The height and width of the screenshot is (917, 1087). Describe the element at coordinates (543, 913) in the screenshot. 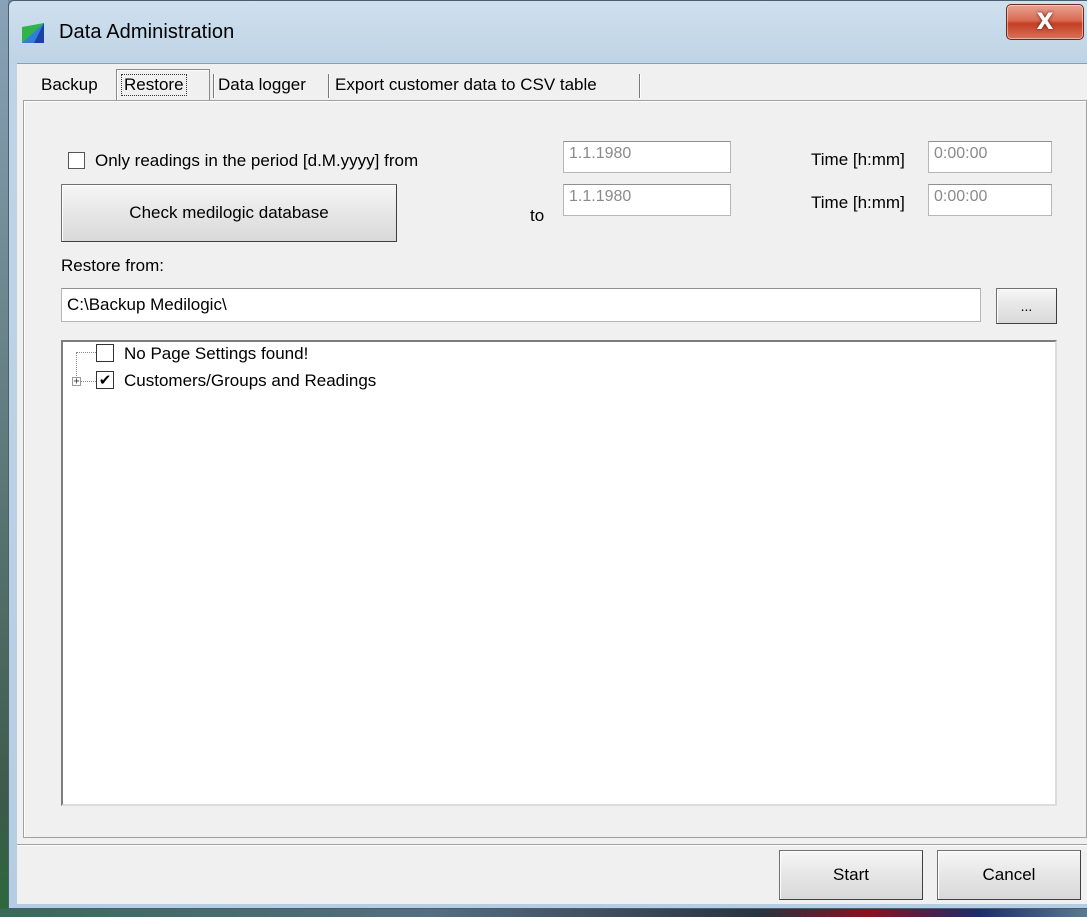

I see `taskbar-edge` at that location.